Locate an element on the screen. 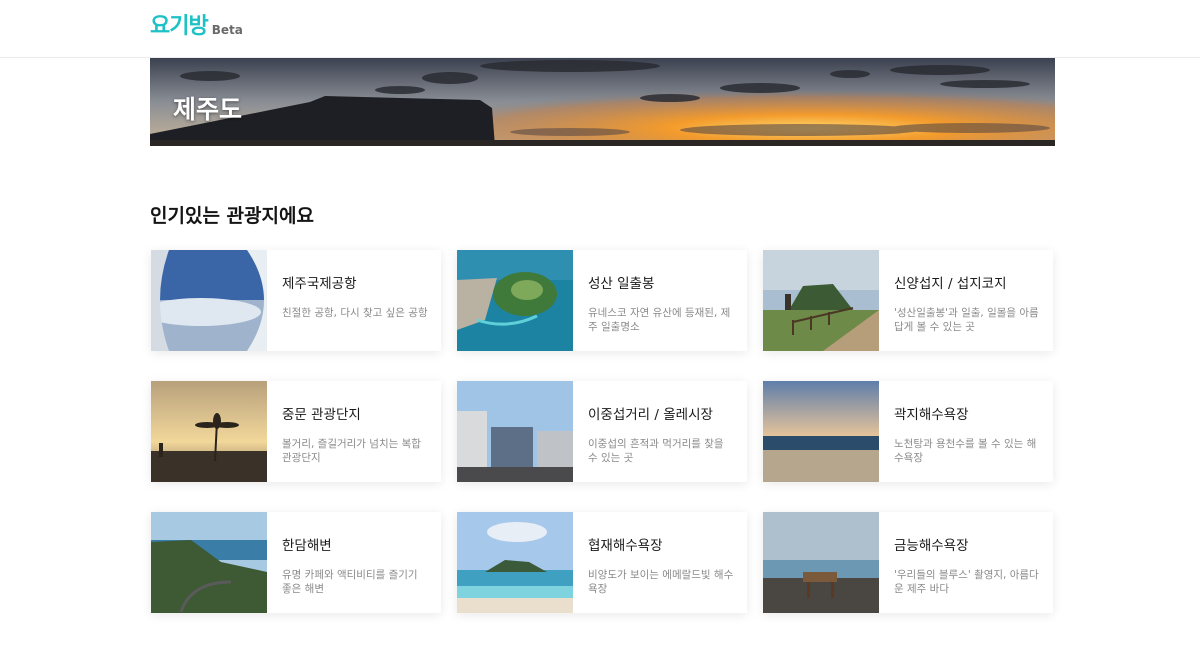 The image size is (1200, 653). place-card: 협재해수욕장 비양도가 보이는 에메랄드빛 해수욕장 is located at coordinates (602, 562).